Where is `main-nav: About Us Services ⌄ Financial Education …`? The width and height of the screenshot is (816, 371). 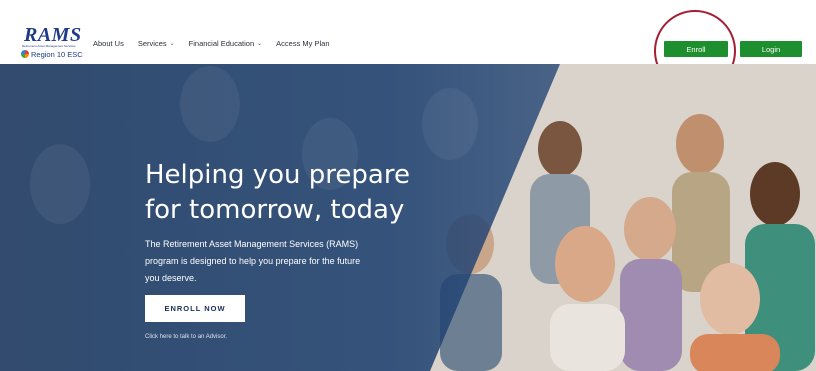
main-nav: About Us Services ⌄ Financial Education … is located at coordinates (211, 43).